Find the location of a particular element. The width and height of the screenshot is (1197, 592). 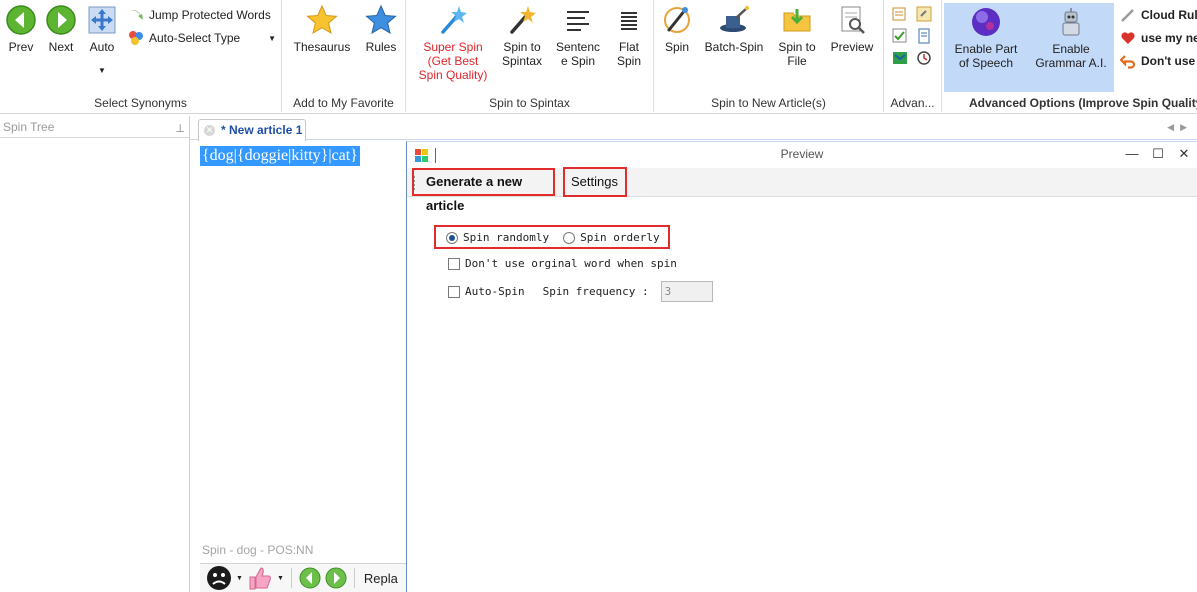

group-favorite: Thesaurus Rules Add to My Favorite is located at coordinates (344, 56).